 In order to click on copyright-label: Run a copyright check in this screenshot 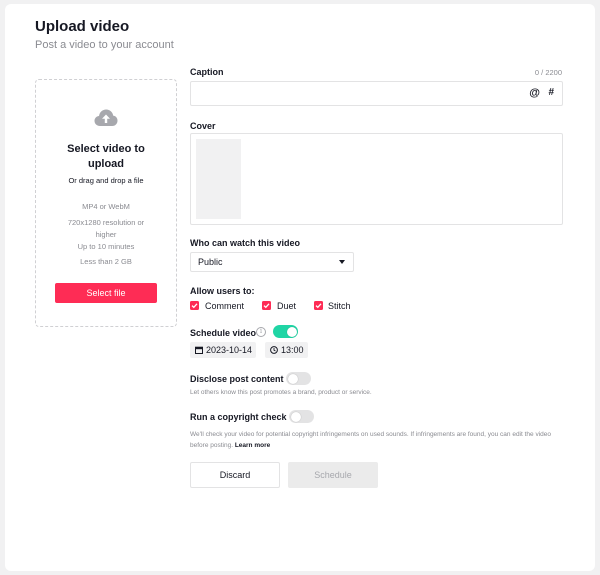, I will do `click(238, 417)`.